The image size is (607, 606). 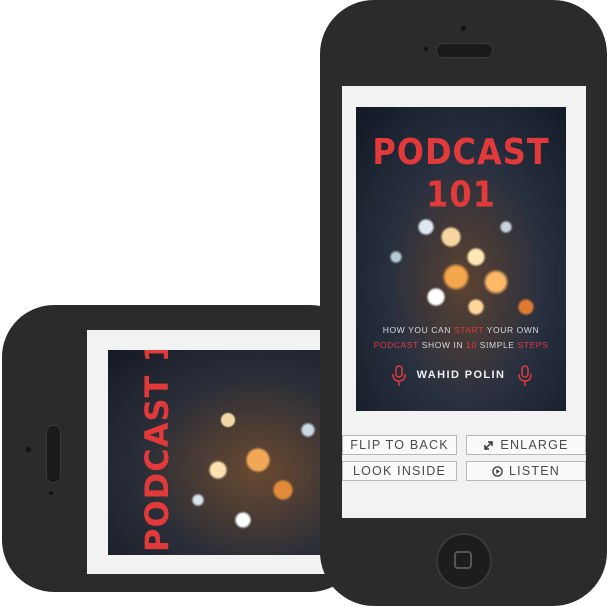 I want to click on play-circle-icon, so click(x=497, y=471).